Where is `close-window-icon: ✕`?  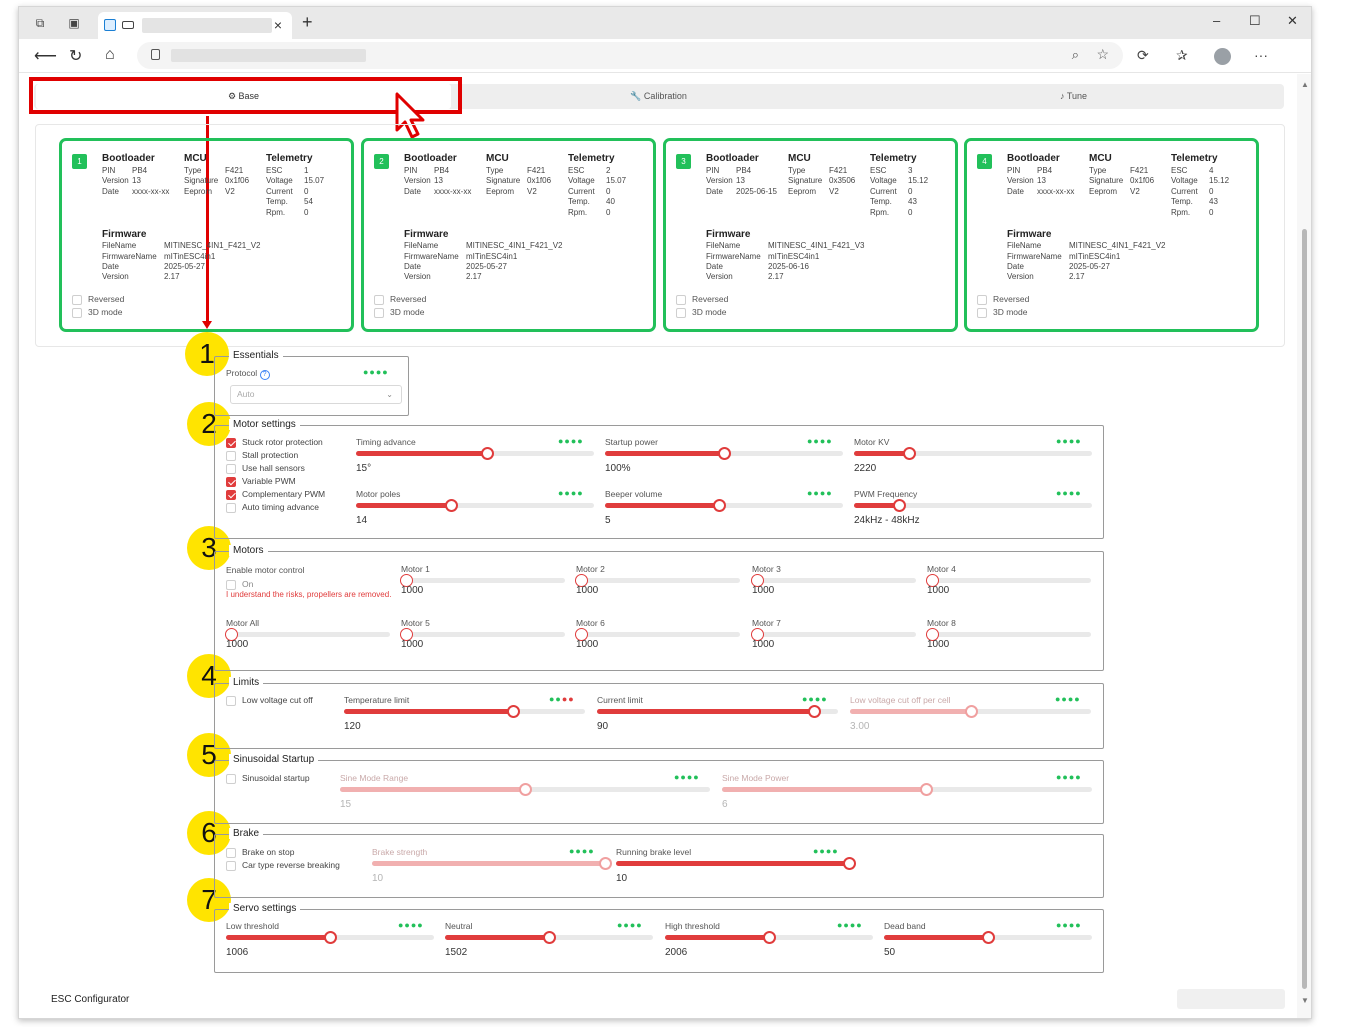
close-window-icon: ✕ is located at coordinates (1292, 21).